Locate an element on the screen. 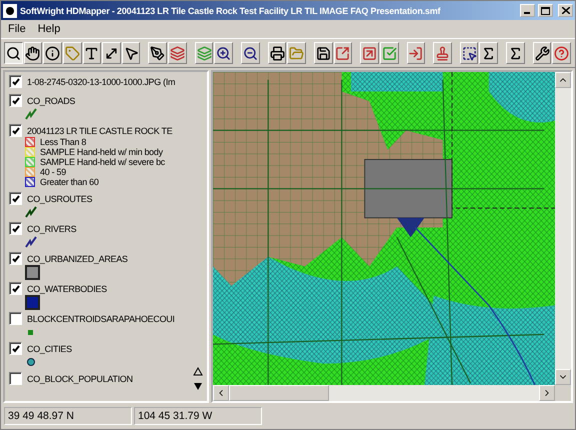 This screenshot has height=430, width=576. menu-item: File is located at coordinates (17, 29).